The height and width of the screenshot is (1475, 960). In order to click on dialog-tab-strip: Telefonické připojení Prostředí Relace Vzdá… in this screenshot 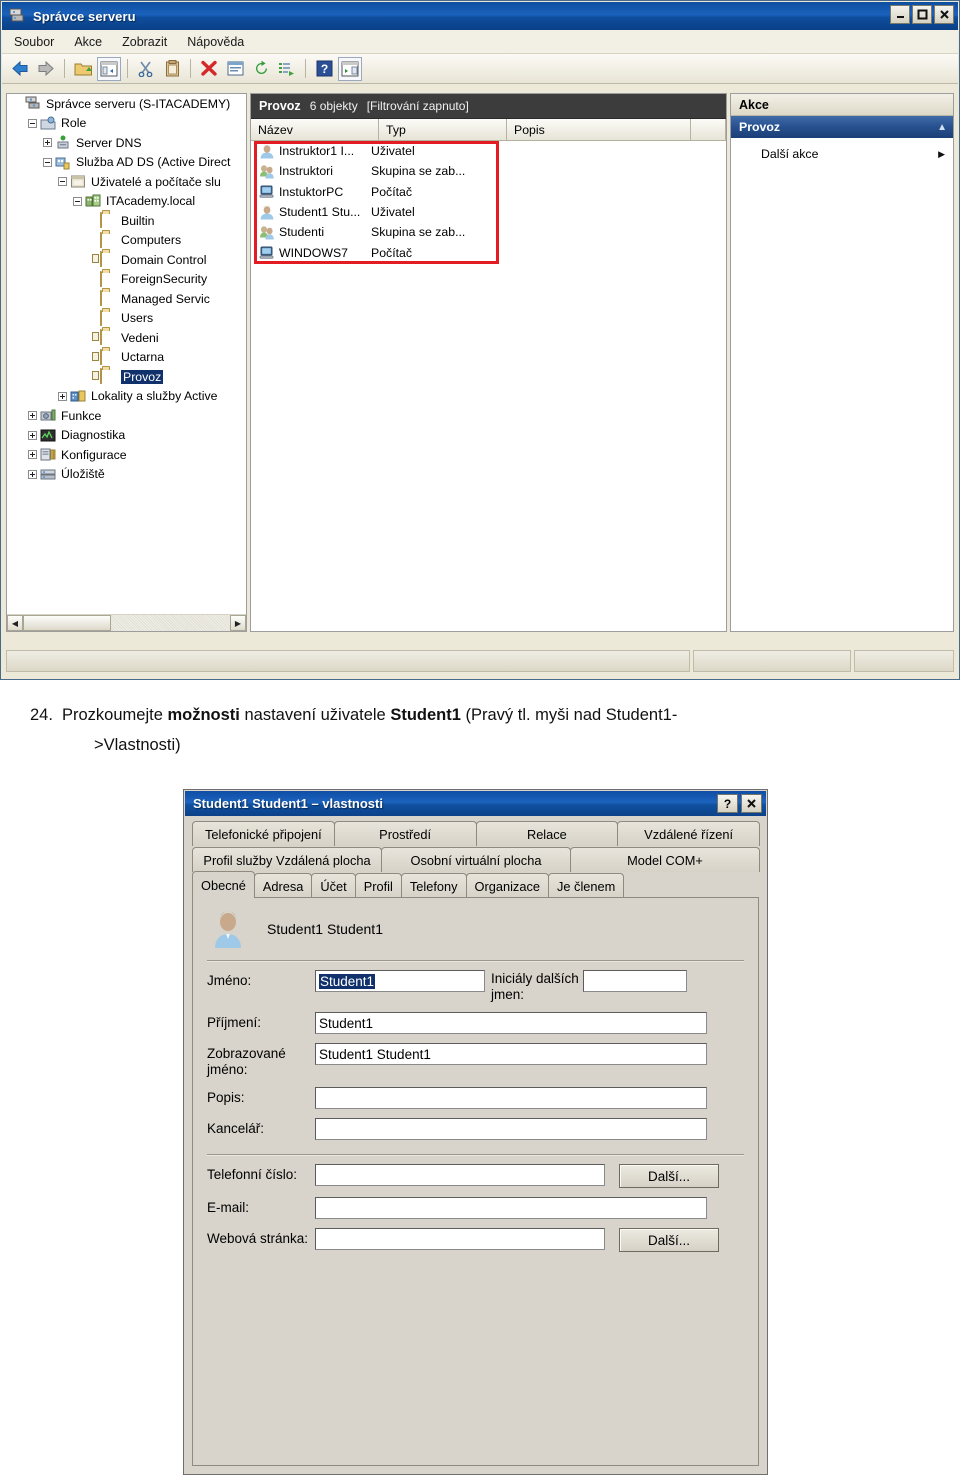, I will do `click(476, 859)`.